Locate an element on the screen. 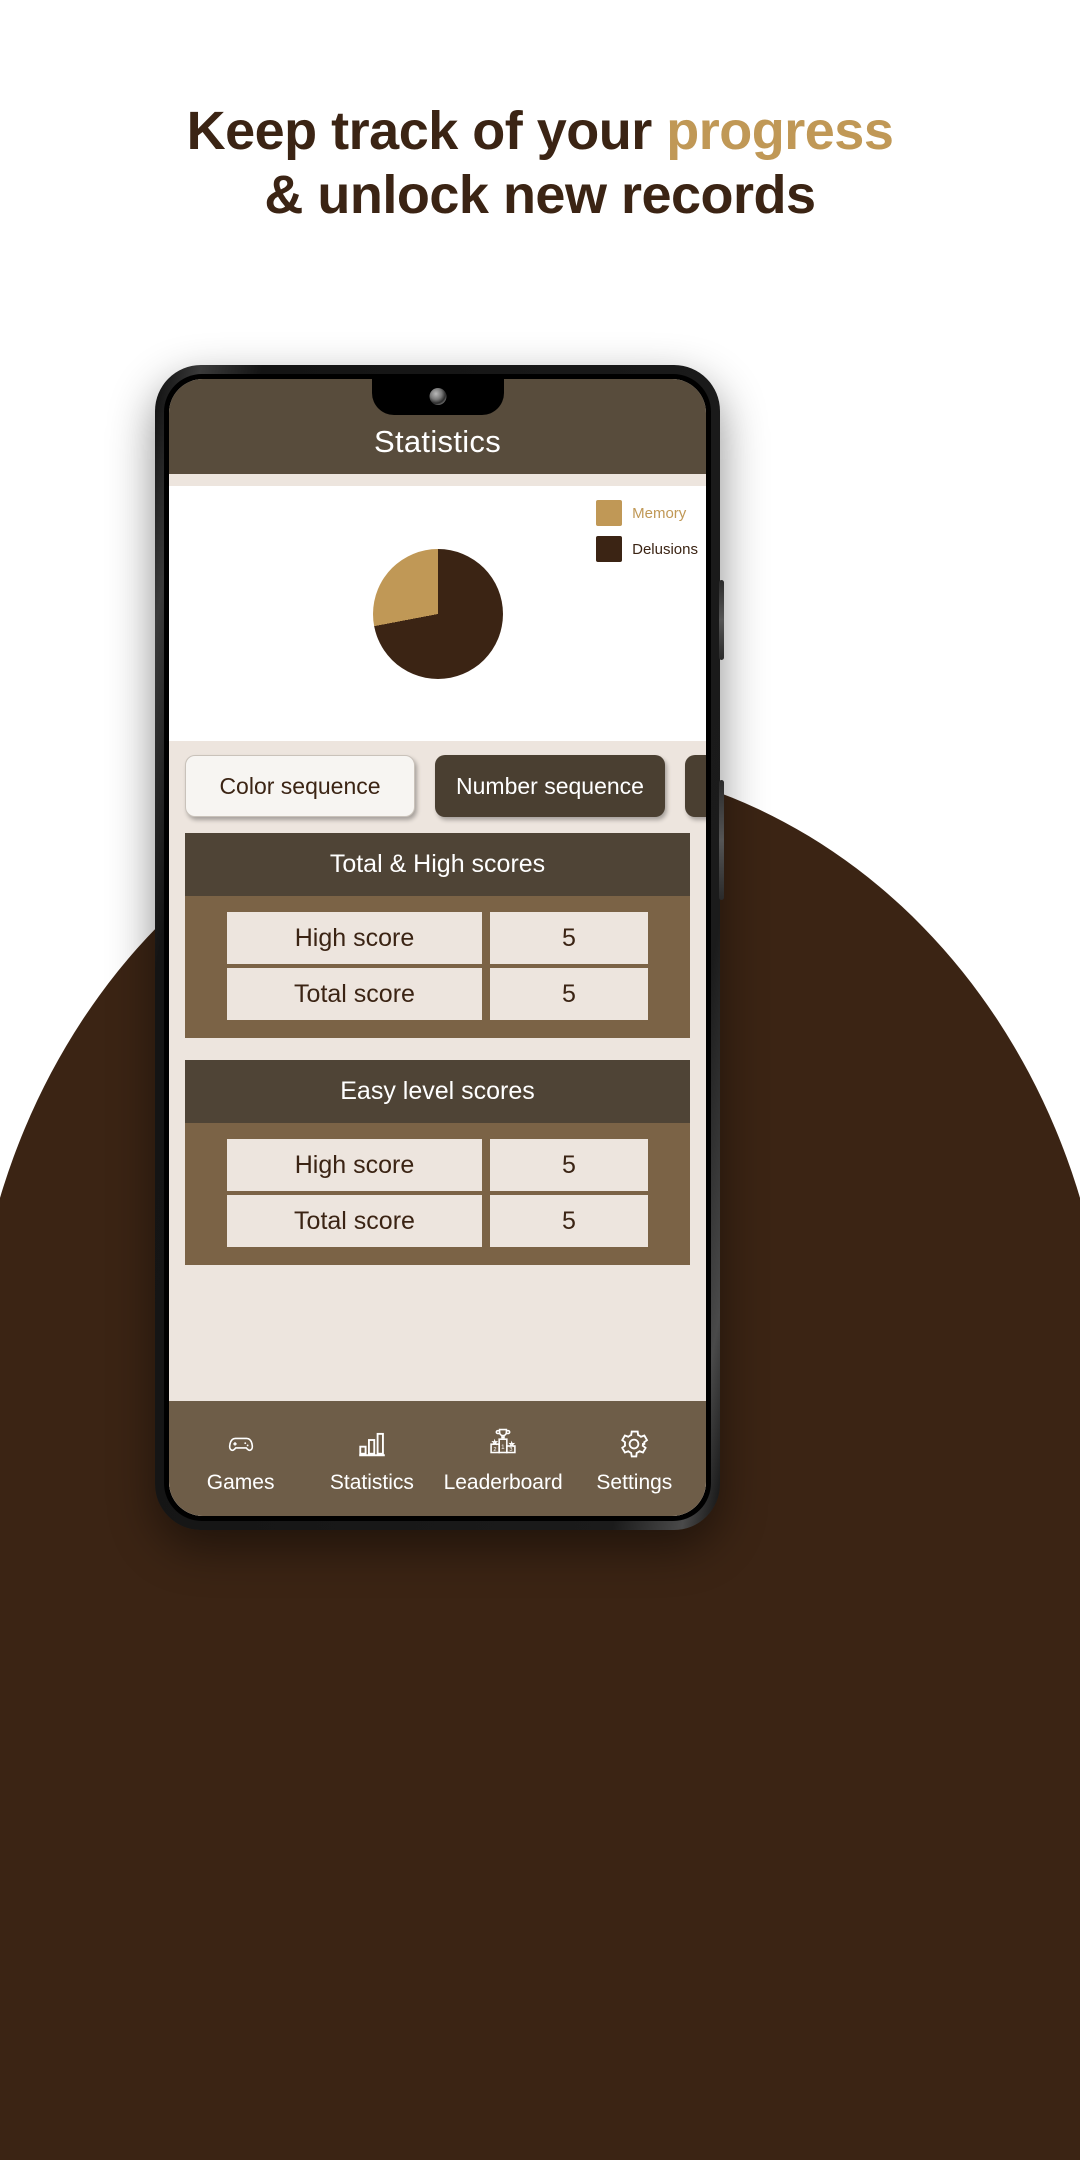 This screenshot has width=1080, height=2160. svg-text: 2 is located at coordinates (494, 1449).